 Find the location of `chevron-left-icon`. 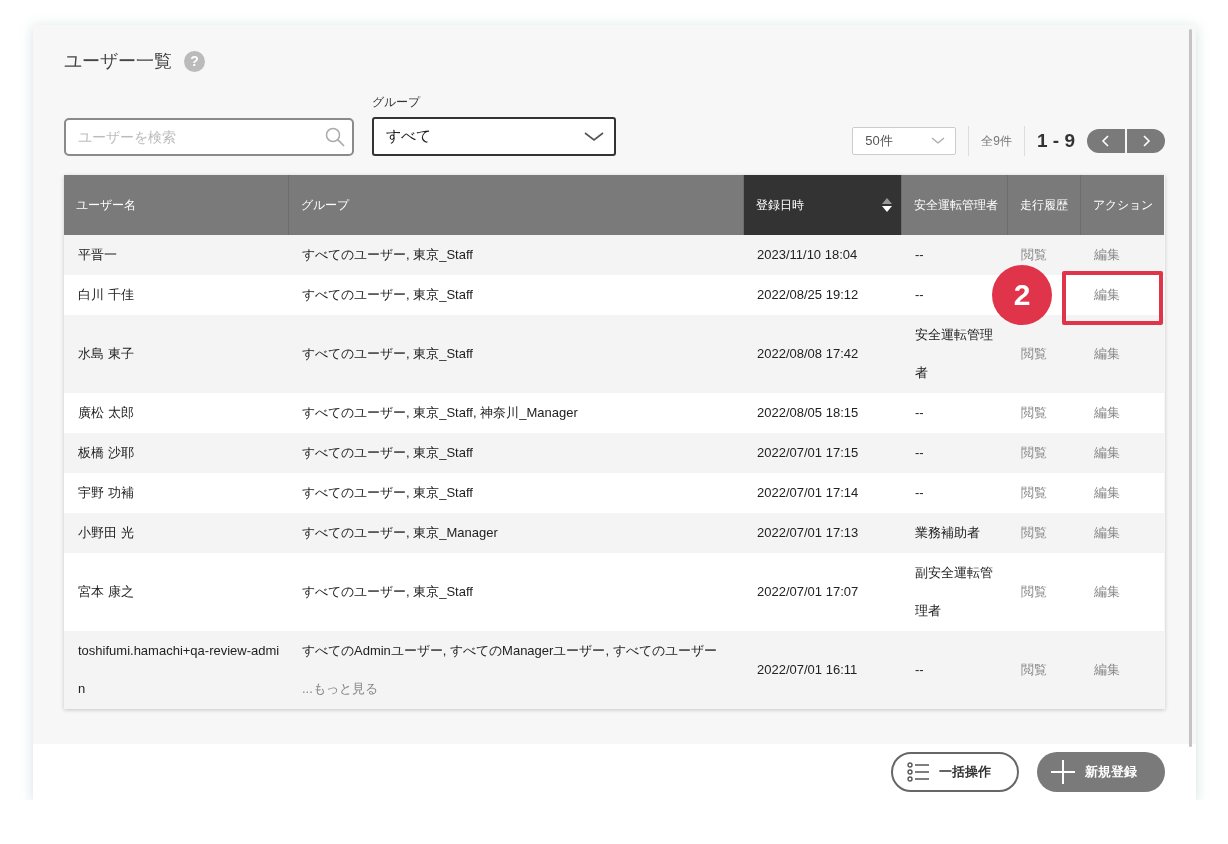

chevron-left-icon is located at coordinates (1106, 141).